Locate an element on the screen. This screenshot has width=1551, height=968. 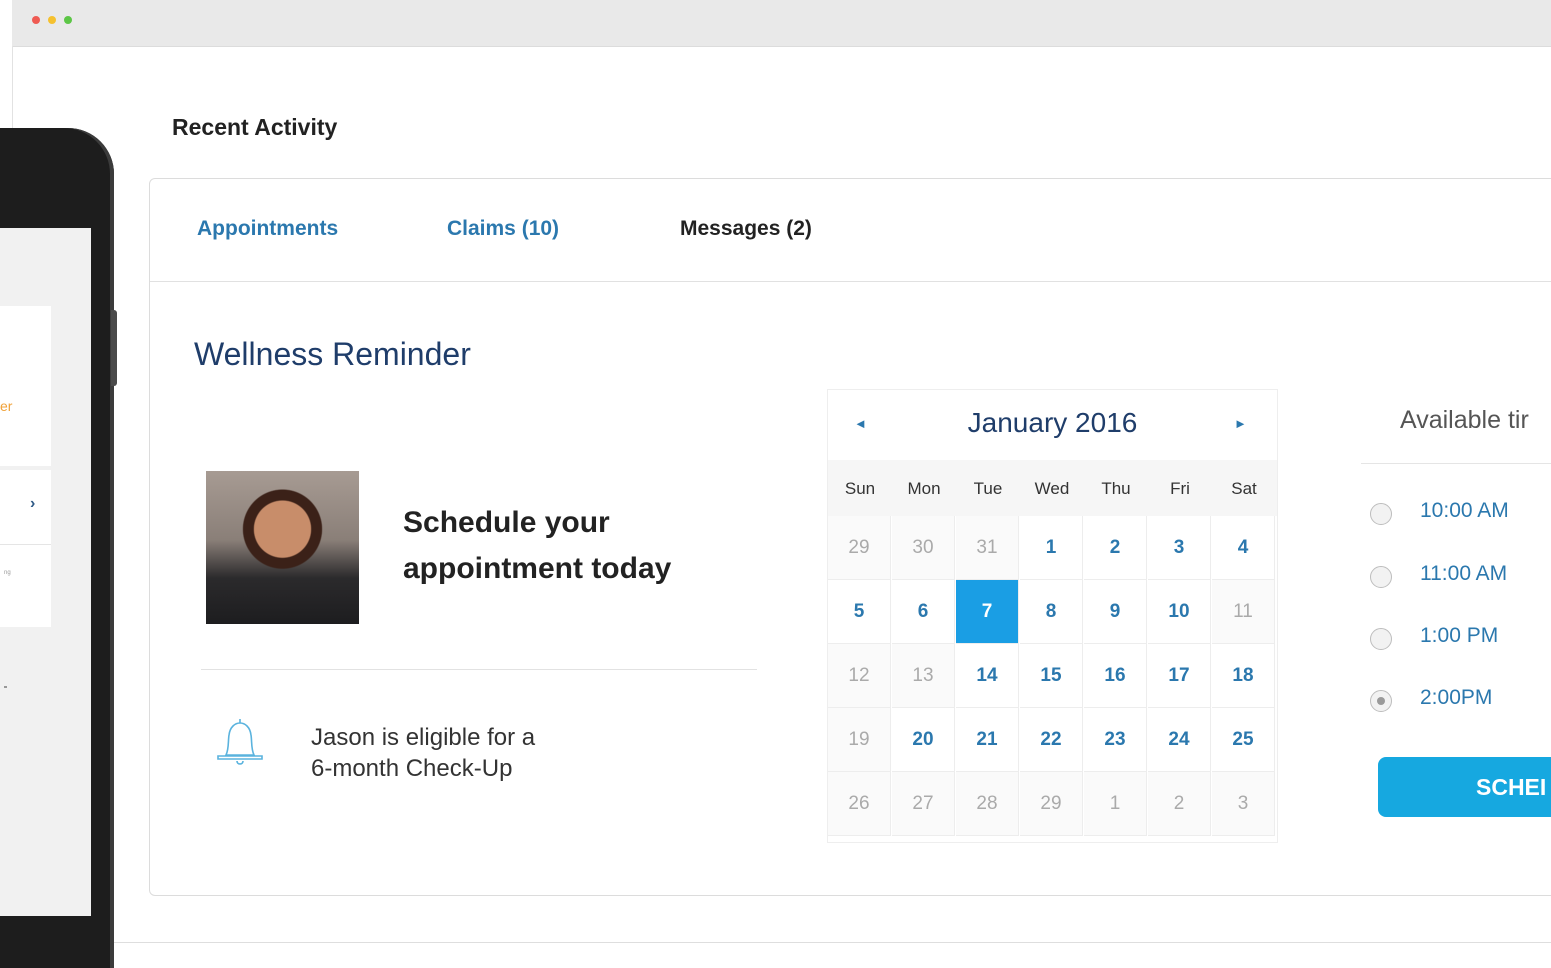
time-slot-label: 10:00 AM is located at coordinates (1464, 511).